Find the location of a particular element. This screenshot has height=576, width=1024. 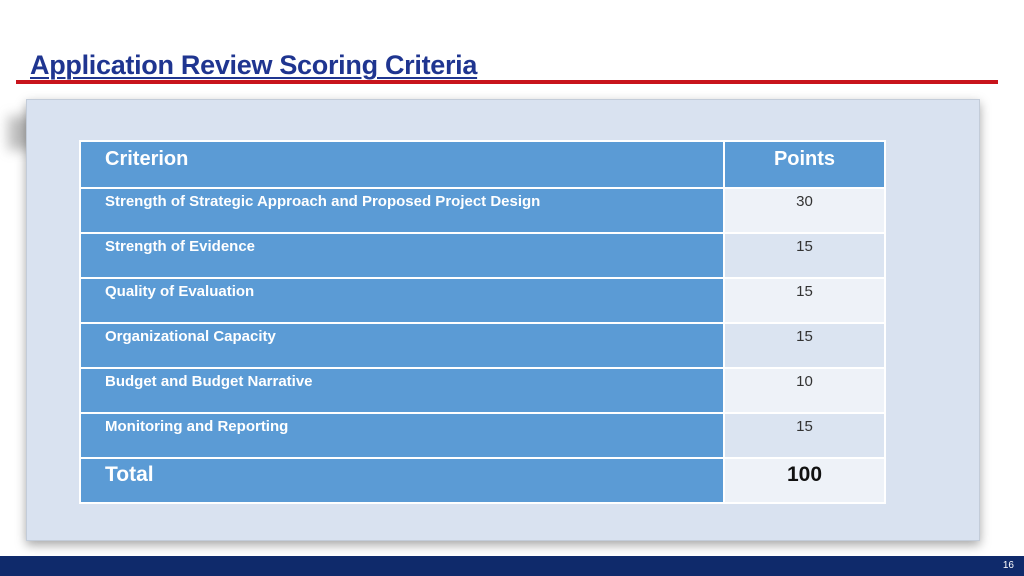

page-number: 16 is located at coordinates (1008, 565).